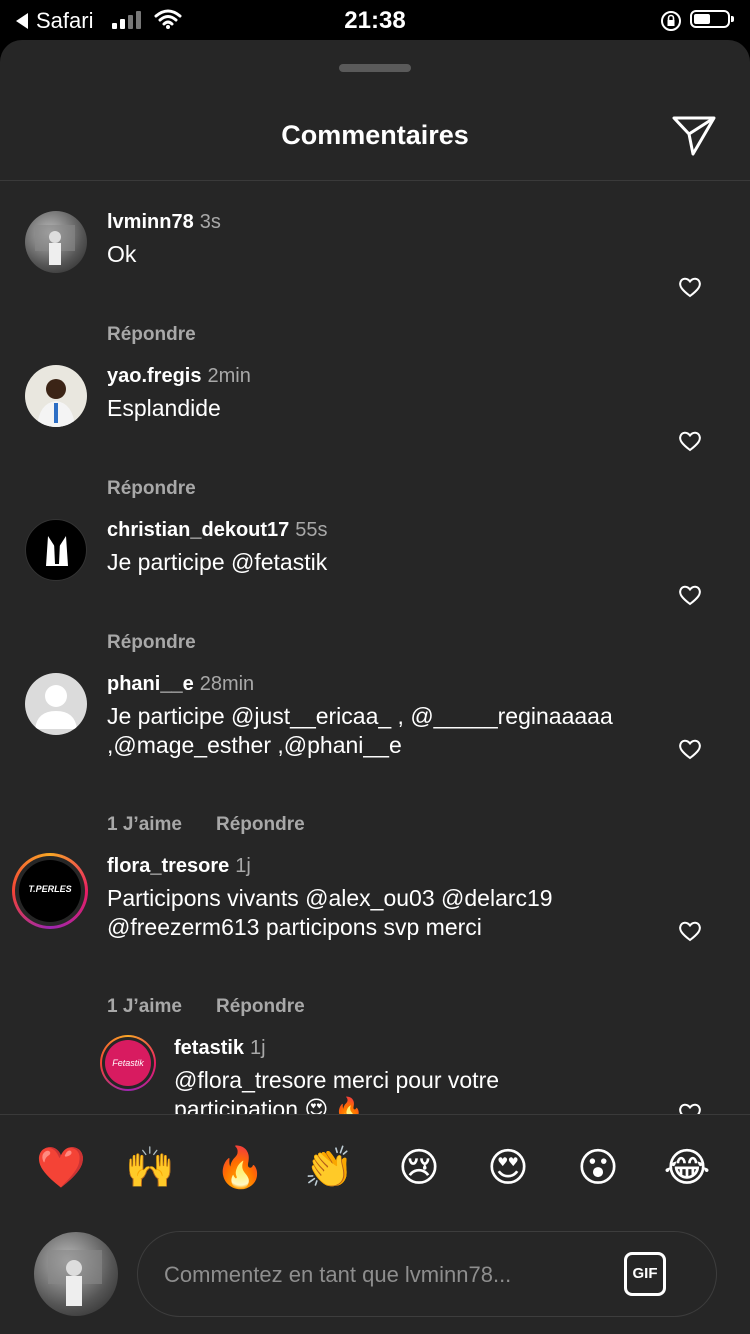 This screenshot has width=750, height=1334. Describe the element at coordinates (164, 222) in the screenshot. I see `comment-username: lvminn78 3s` at that location.